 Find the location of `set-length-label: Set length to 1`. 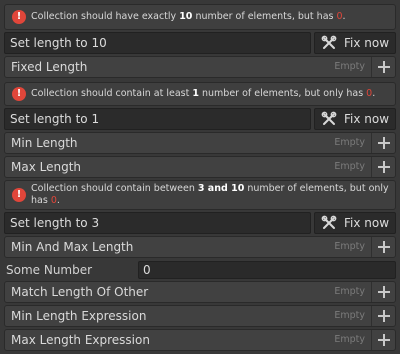

set-length-label: Set length to 1 is located at coordinates (157, 119).